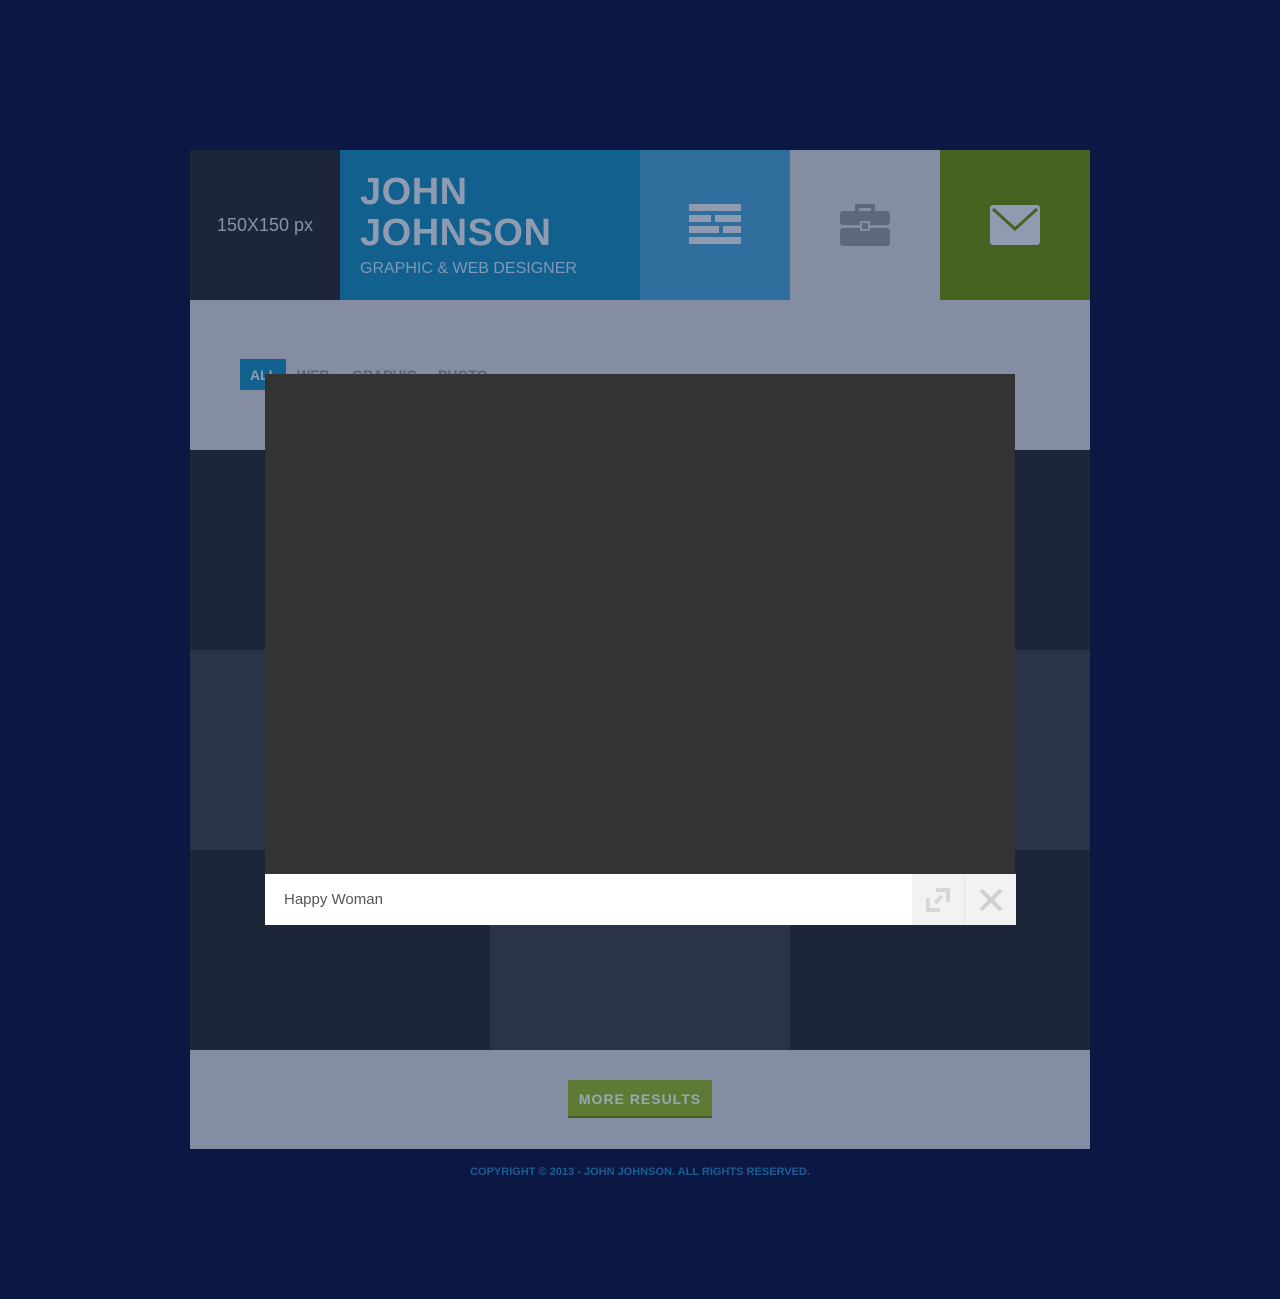 The image size is (1280, 1299). I want to click on menu-icon, so click(715, 224).